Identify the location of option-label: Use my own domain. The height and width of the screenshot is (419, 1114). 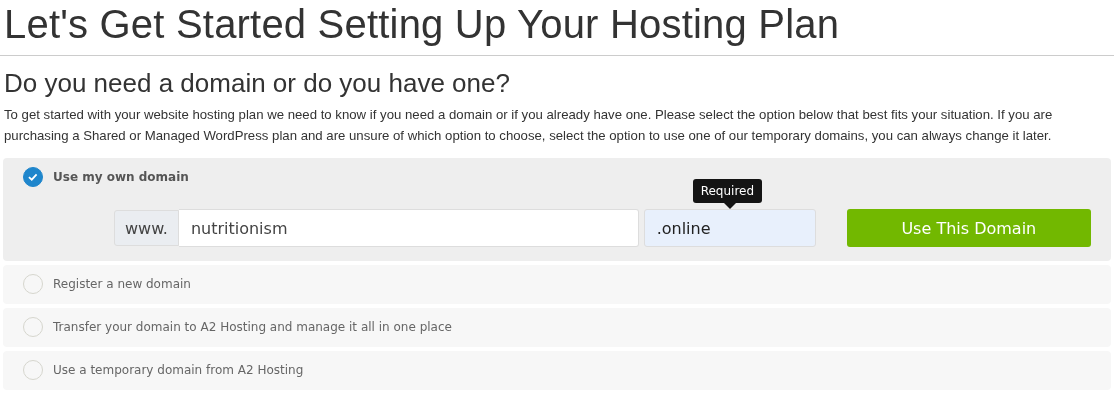
(121, 177).